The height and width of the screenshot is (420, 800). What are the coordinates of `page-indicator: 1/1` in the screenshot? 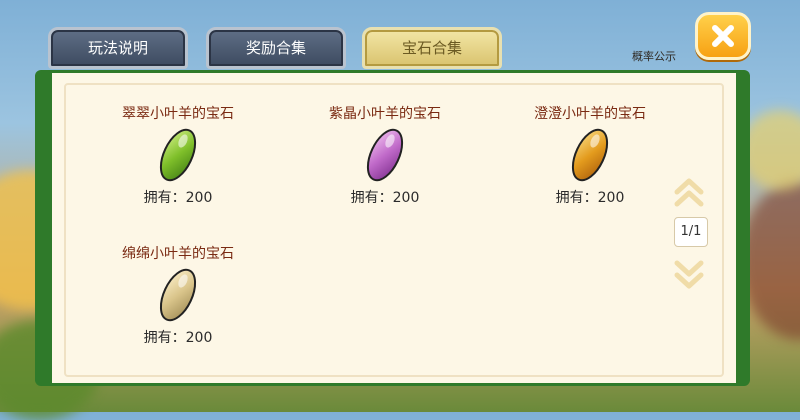 It's located at (691, 232).